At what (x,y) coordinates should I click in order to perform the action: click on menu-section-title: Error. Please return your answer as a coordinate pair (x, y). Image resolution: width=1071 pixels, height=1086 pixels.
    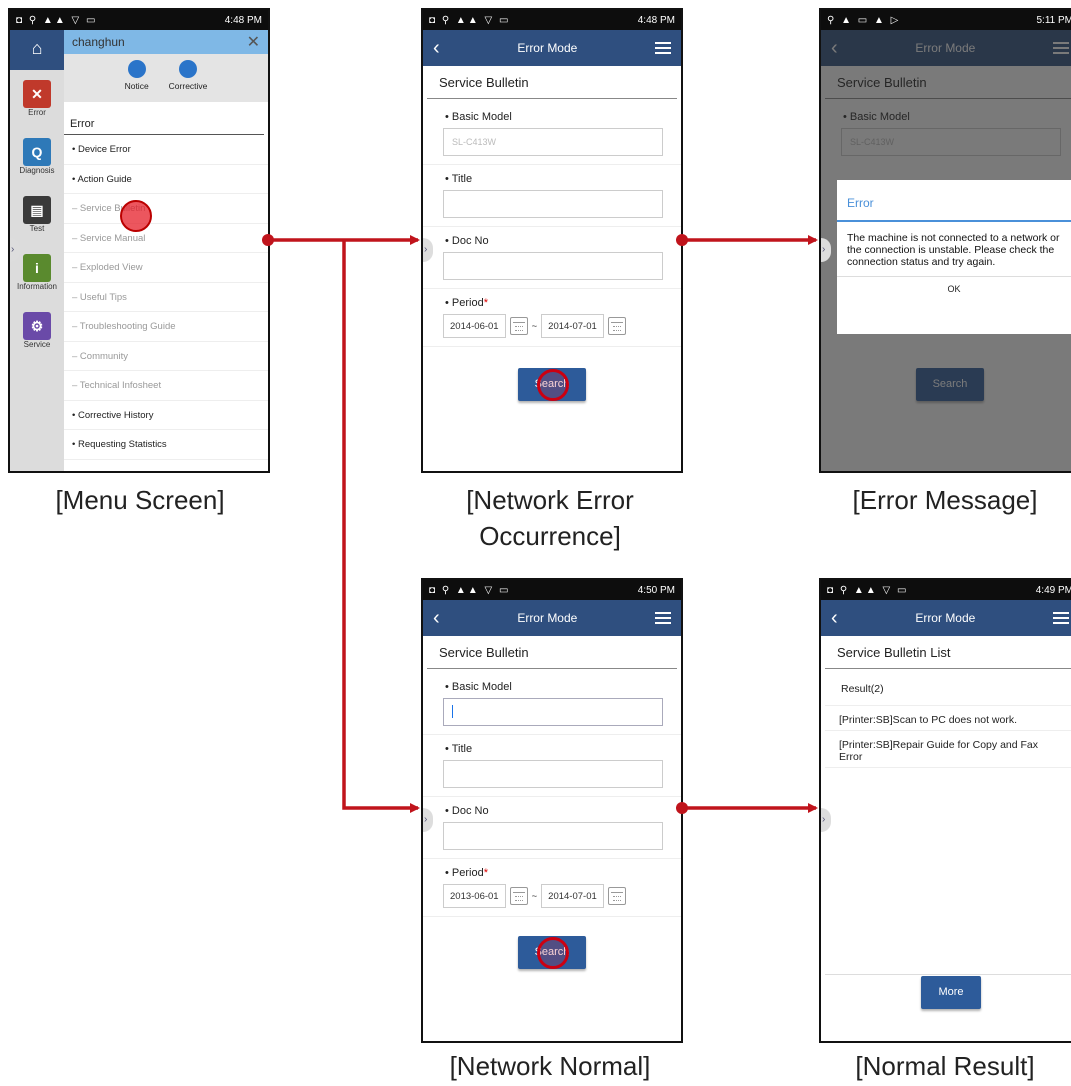
    Looking at the image, I should click on (164, 124).